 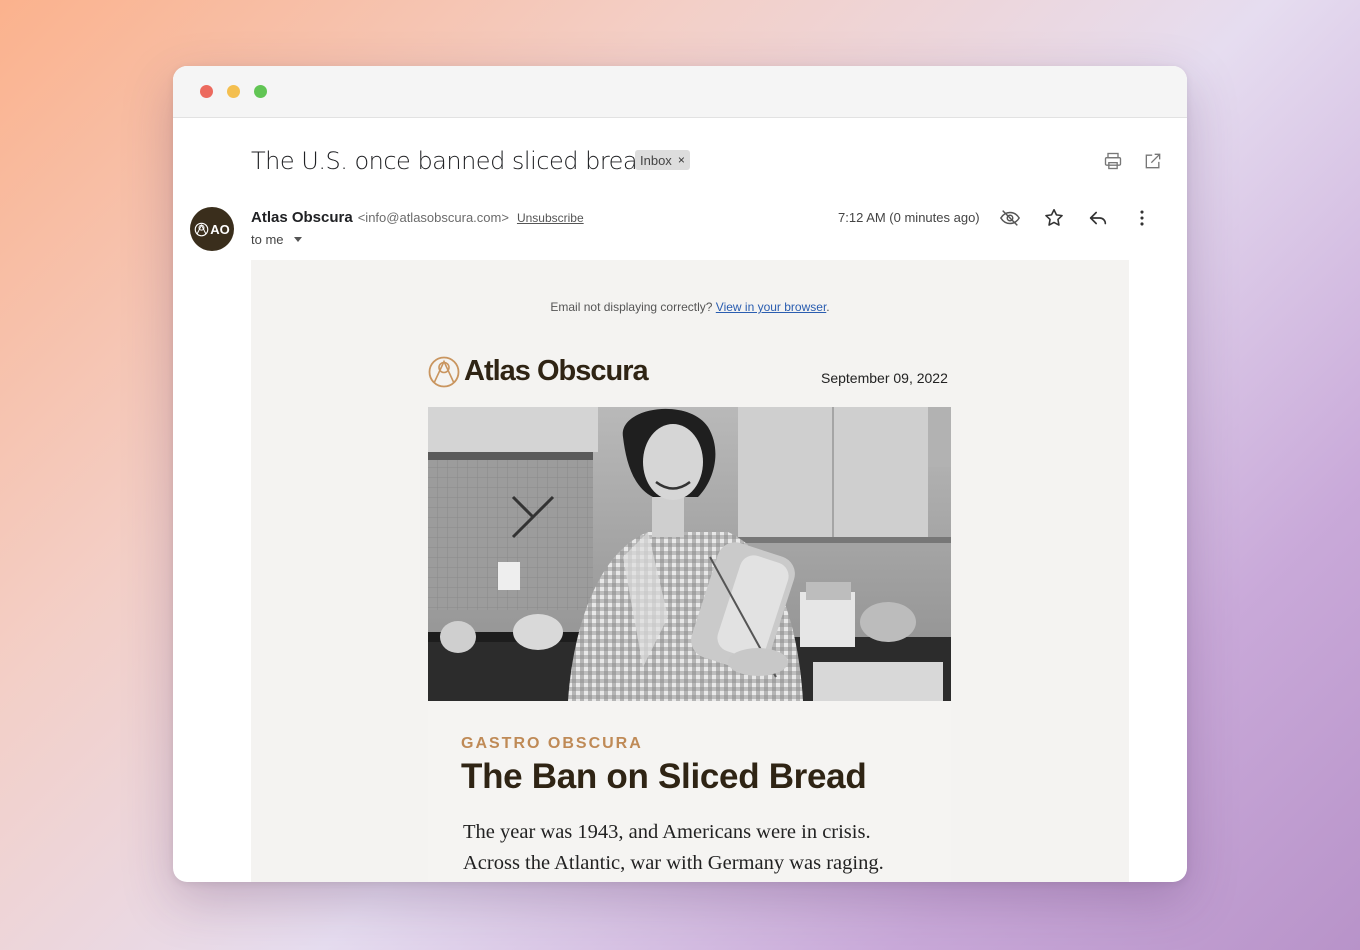 I want to click on atlas-obscura-logo: Atlas Obscura, so click(x=538, y=371).